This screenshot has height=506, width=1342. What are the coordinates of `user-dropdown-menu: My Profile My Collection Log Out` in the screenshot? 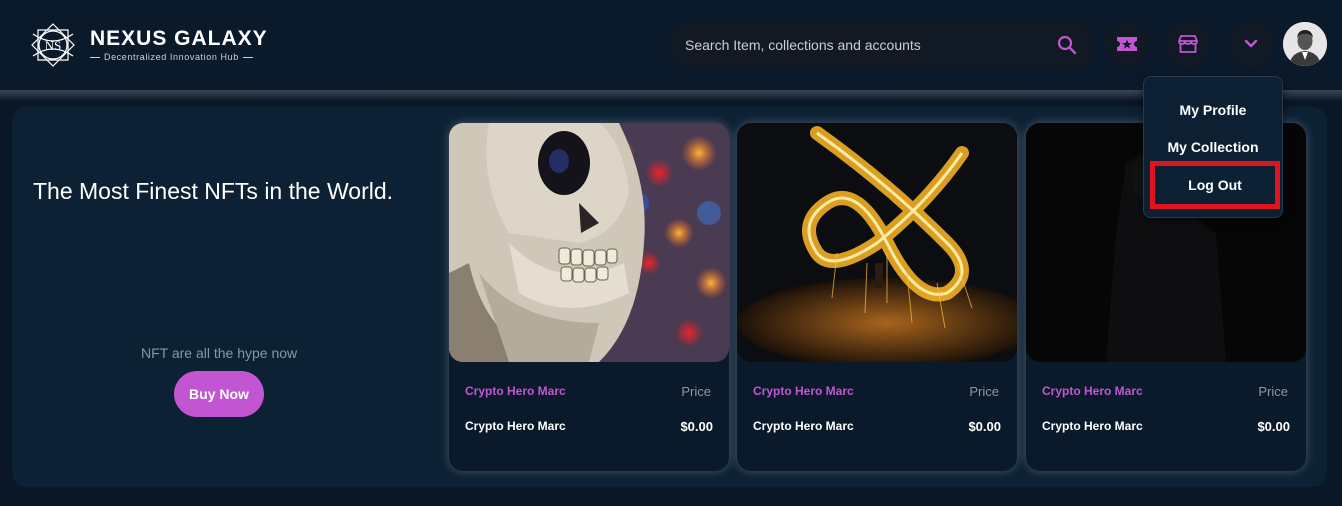 It's located at (1213, 147).